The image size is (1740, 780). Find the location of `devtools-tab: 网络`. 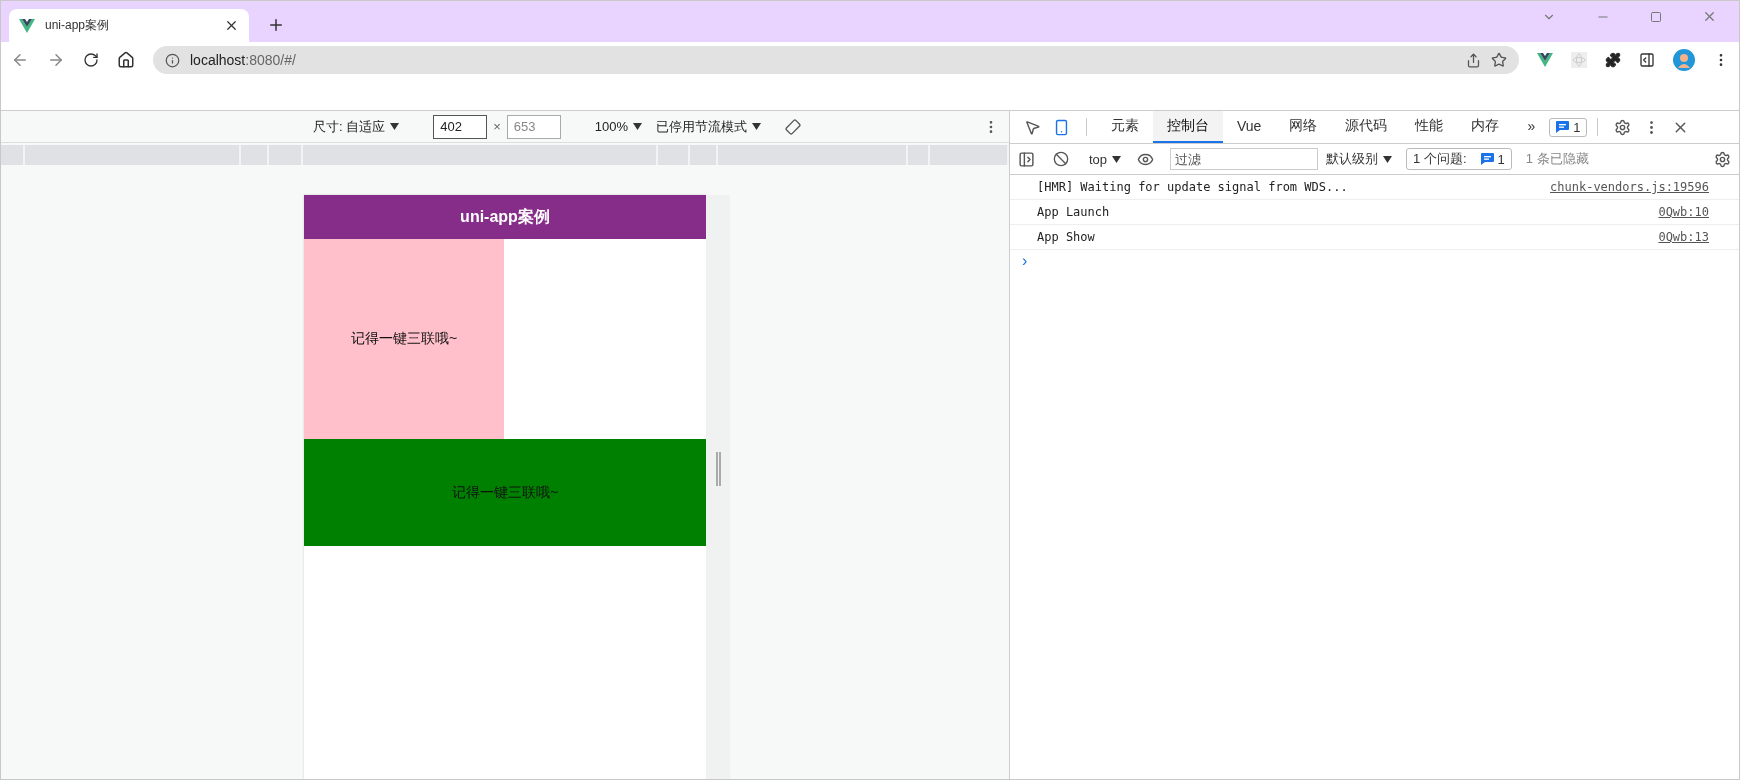

devtools-tab: 网络 is located at coordinates (1303, 127).